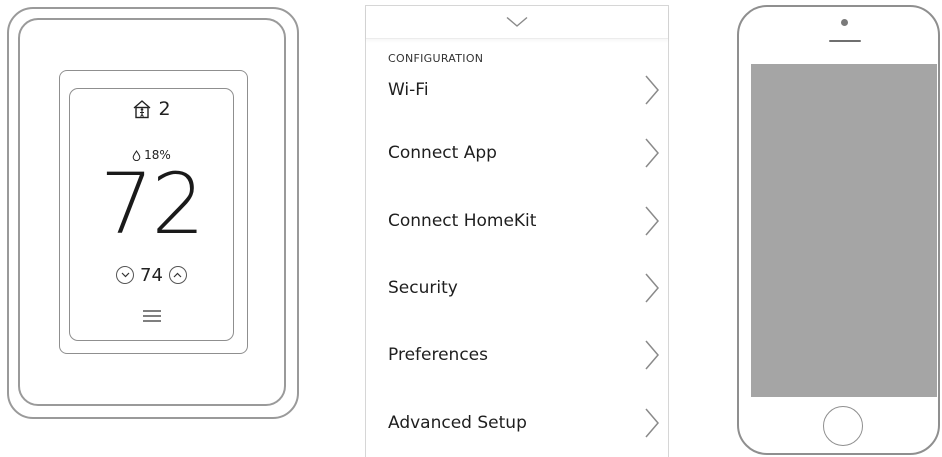 Image resolution: width=942 pixels, height=457 pixels. Describe the element at coordinates (442, 153) in the screenshot. I see `menu-item-label: Connect App` at that location.